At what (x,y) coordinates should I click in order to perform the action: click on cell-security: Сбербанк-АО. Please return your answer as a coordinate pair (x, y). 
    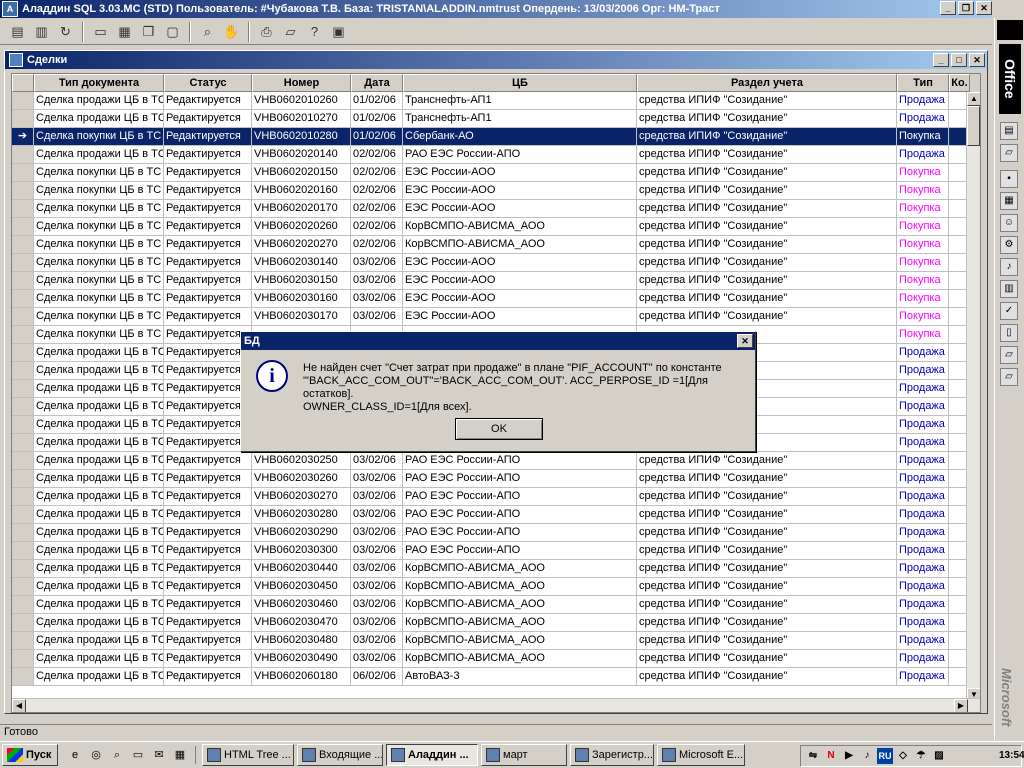
    Looking at the image, I should click on (520, 136).